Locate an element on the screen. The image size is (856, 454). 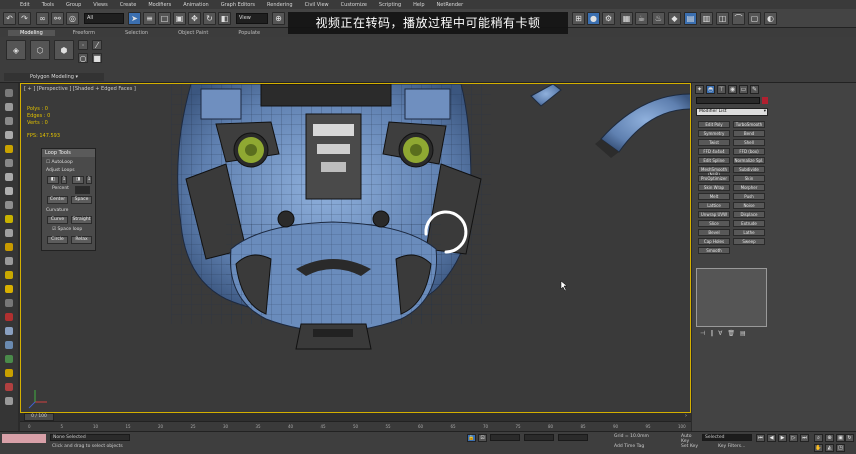
modifier-button: FFD (box) is located at coordinates (749, 151).